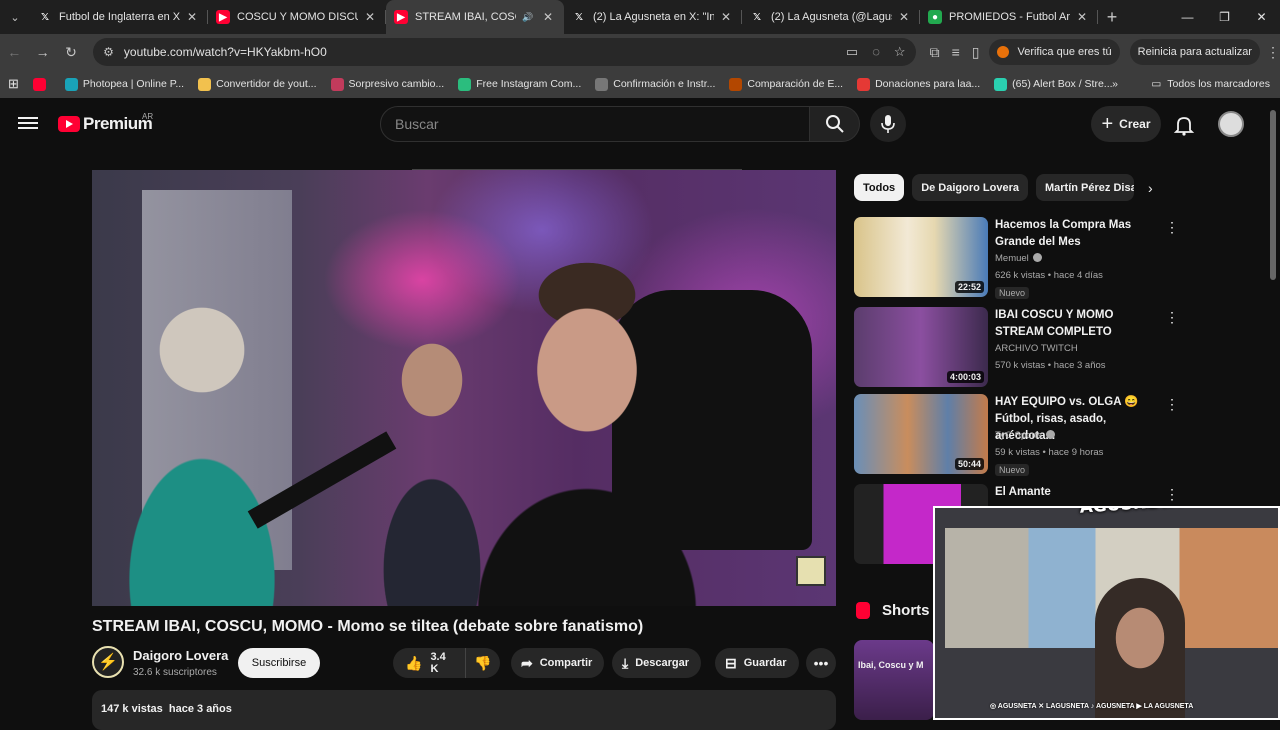 This screenshot has width=1280, height=730. Describe the element at coordinates (595, 124) in the screenshot. I see `search-input: Buscar` at that location.